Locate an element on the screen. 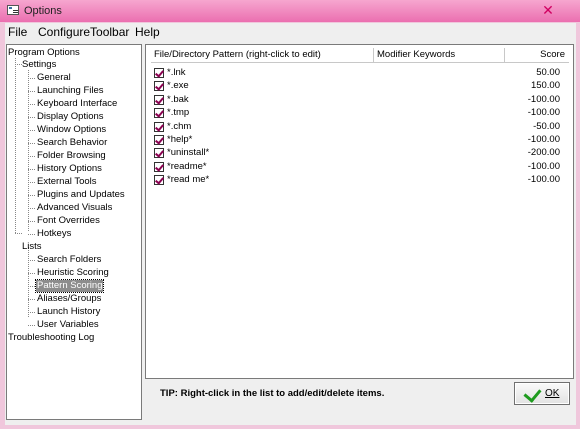 The image size is (580, 429). row-score: -200.00 is located at coordinates (543, 153).